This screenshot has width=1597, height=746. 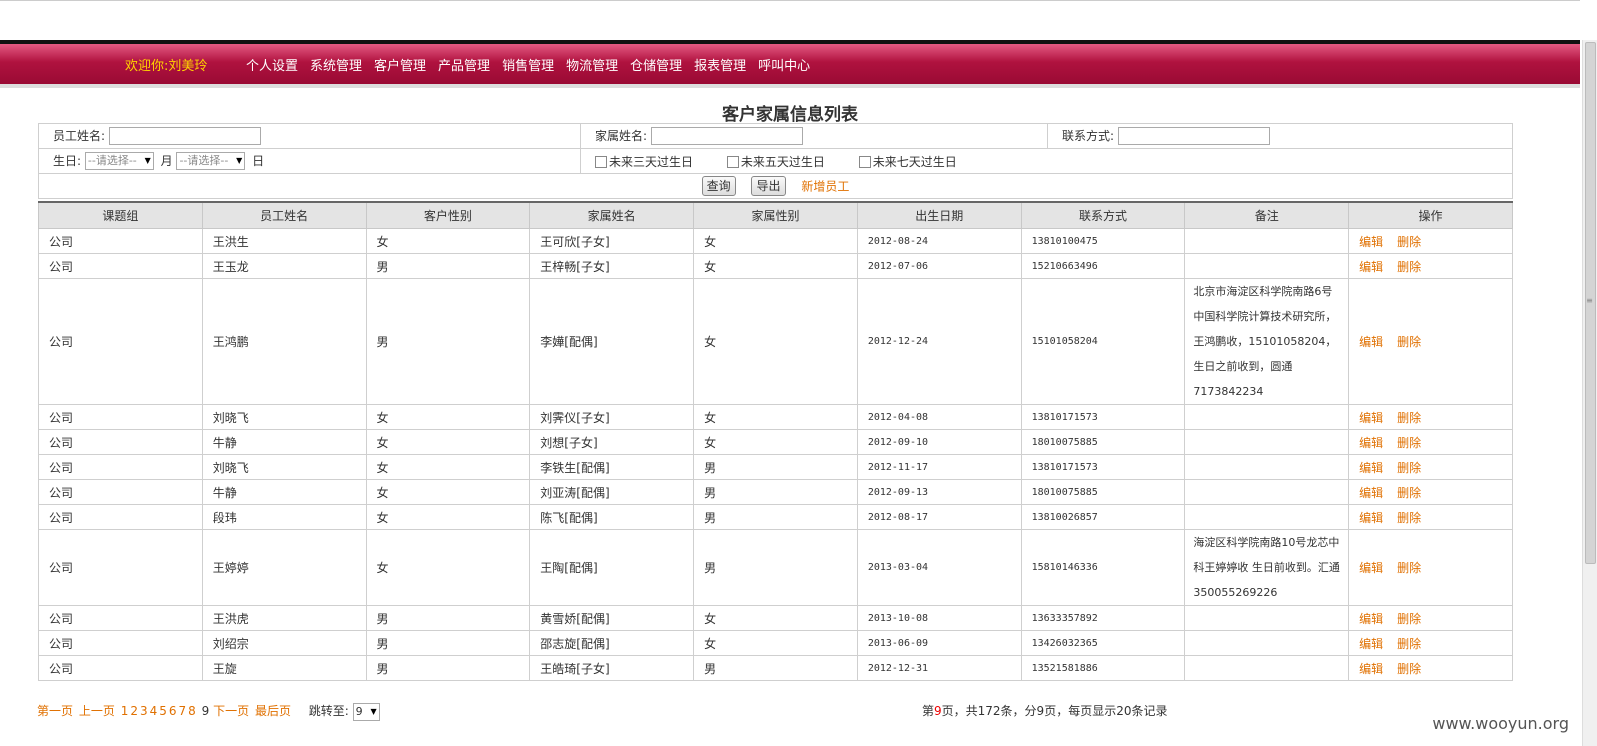 What do you see at coordinates (119, 161) in the screenshot?
I see `birthday-month-select: --请选择--` at bounding box center [119, 161].